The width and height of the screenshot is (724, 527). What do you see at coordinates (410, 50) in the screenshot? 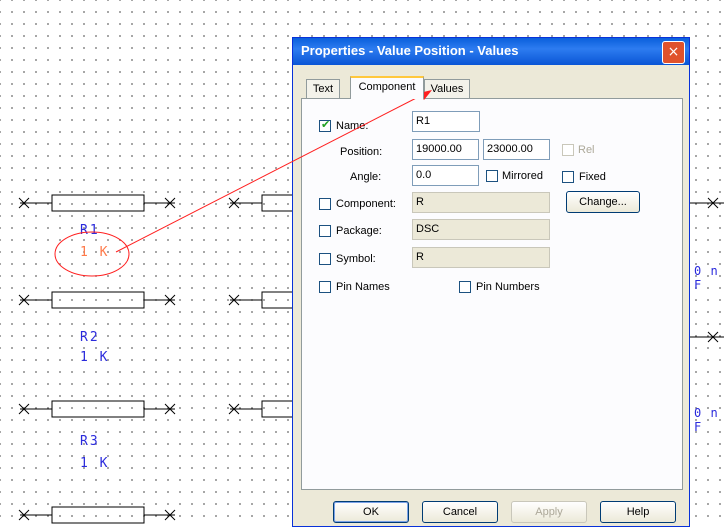
I see `dialog-title: Properties - Value Position - Values` at bounding box center [410, 50].